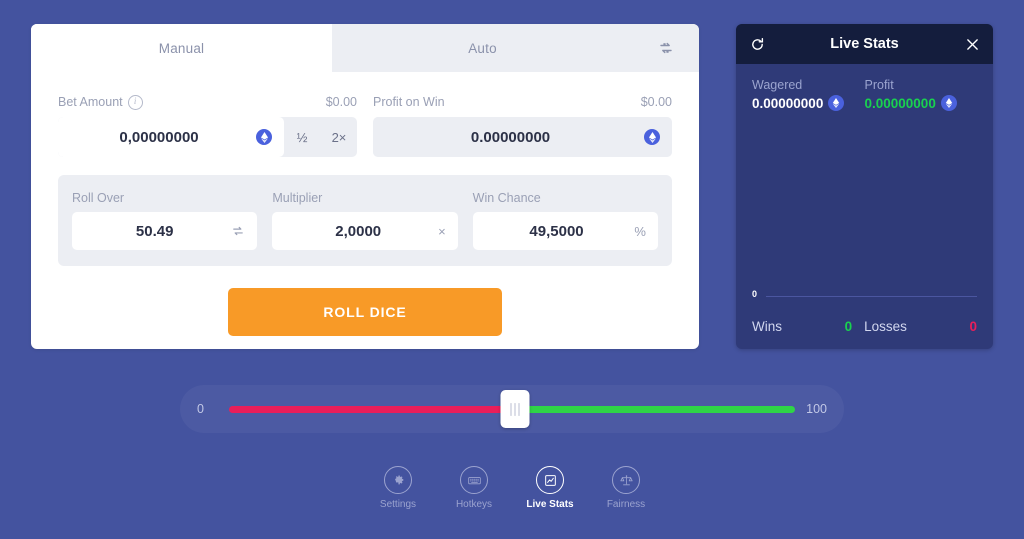  What do you see at coordinates (522, 102) in the screenshot?
I see `profit-on-win-header: Profit on Win $0.00` at bounding box center [522, 102].